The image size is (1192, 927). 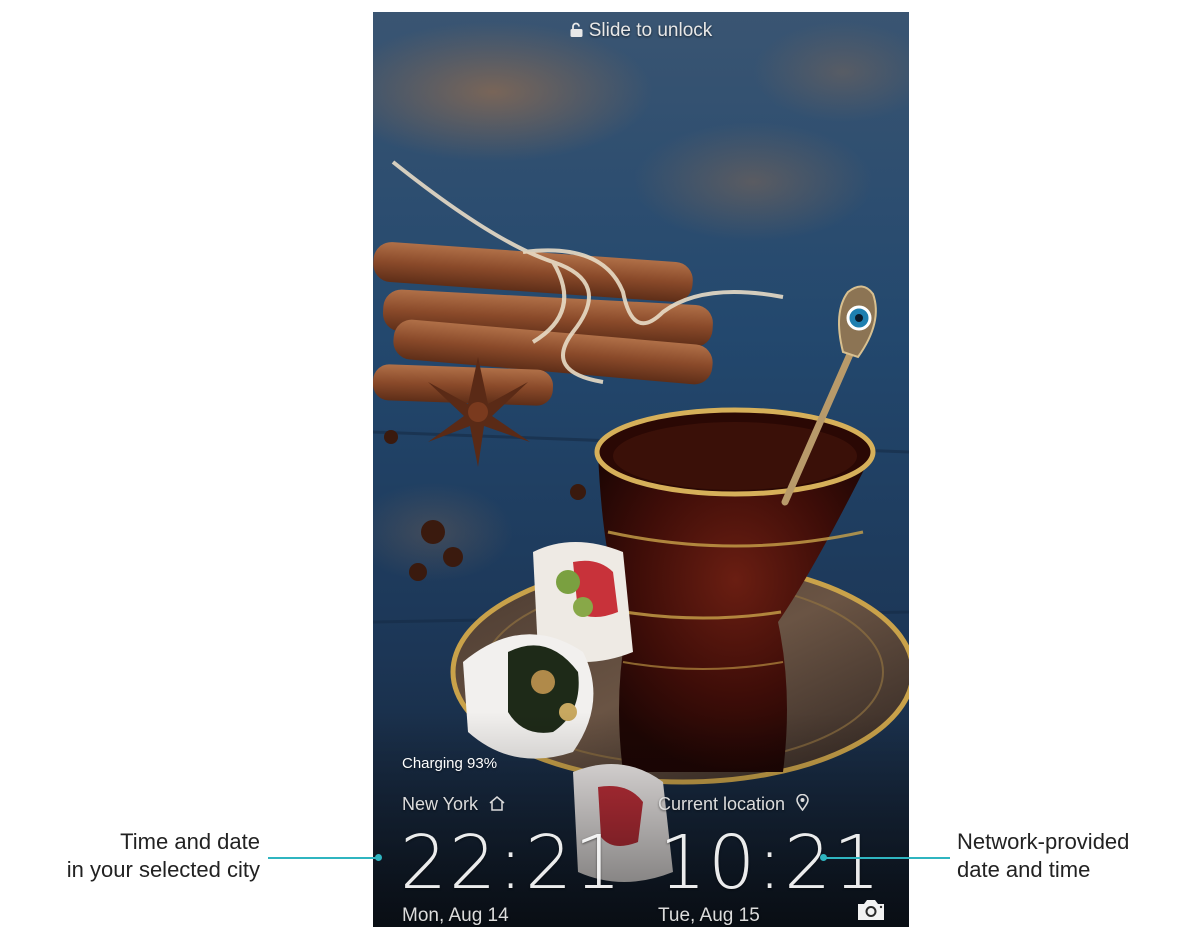 What do you see at coordinates (802, 805) in the screenshot?
I see `location-pin-icon` at bounding box center [802, 805].